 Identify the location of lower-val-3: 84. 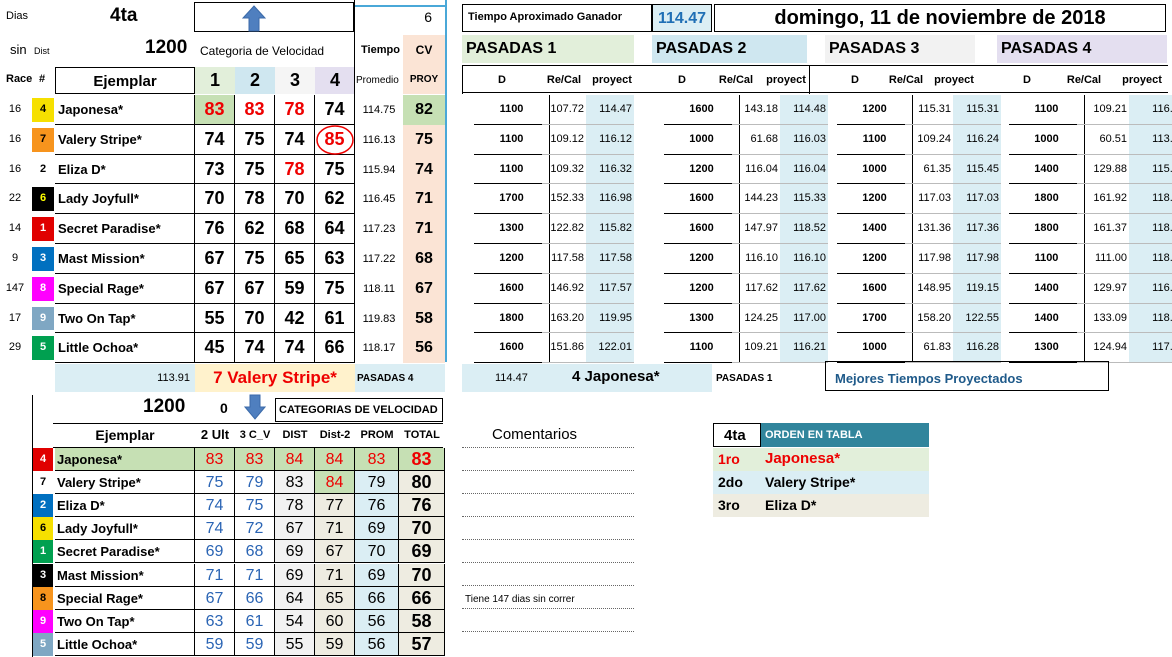
(295, 460).